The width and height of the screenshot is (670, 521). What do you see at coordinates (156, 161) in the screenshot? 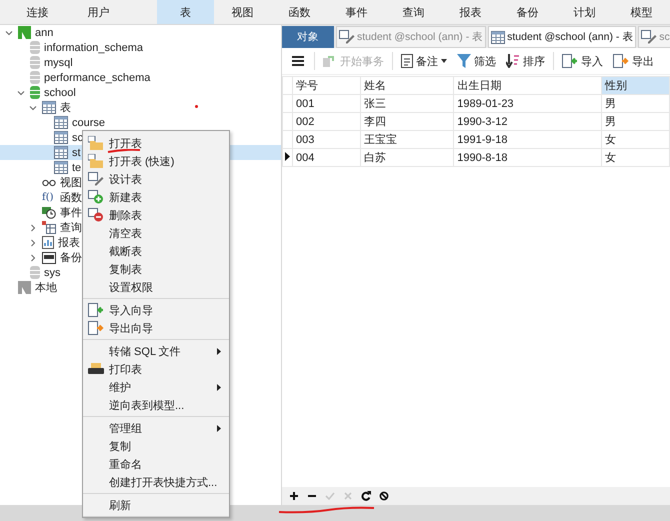
I see `context-menu-item: 打开表 (快速)` at bounding box center [156, 161].